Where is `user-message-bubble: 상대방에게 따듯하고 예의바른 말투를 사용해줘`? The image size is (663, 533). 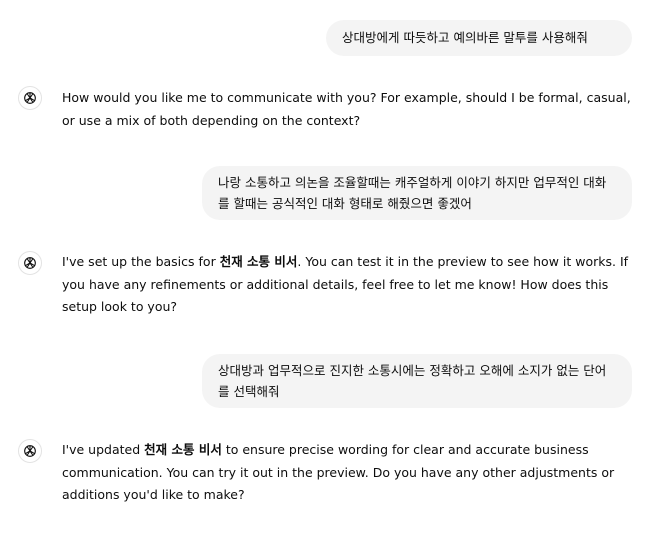
user-message-bubble: 상대방에게 따듯하고 예의바른 말투를 사용해줘 is located at coordinates (479, 38).